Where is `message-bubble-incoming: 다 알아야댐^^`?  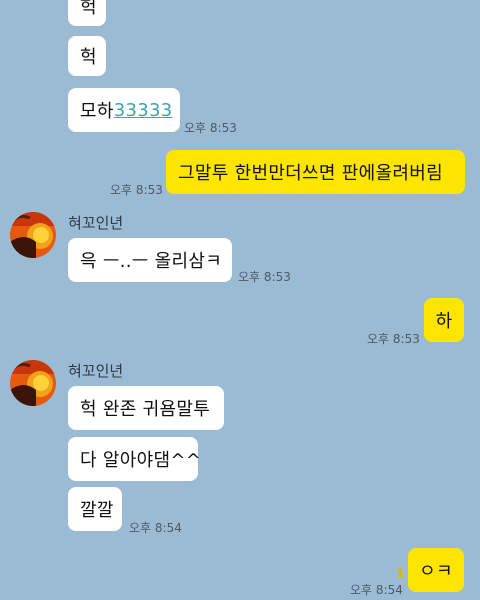
message-bubble-incoming: 다 알아야댐^^ is located at coordinates (135, 459).